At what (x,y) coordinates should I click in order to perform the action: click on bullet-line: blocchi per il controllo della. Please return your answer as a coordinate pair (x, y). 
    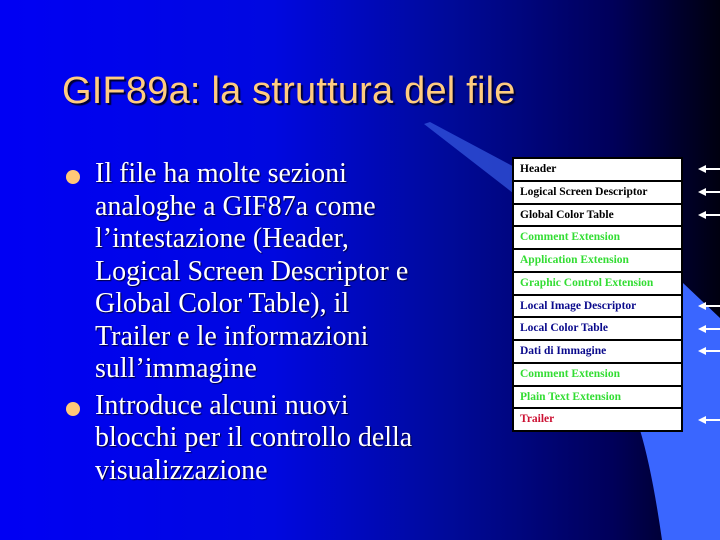
    Looking at the image, I should click on (254, 437).